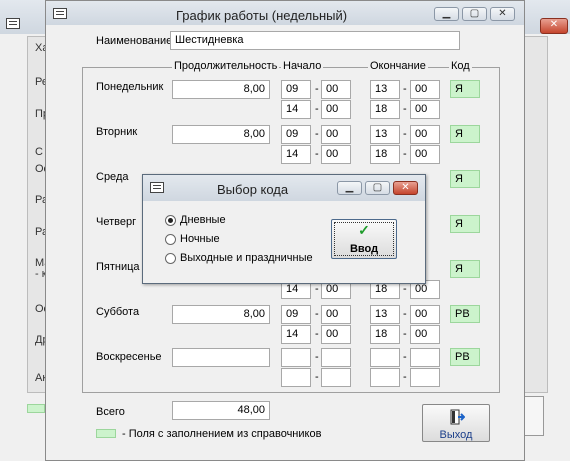 This screenshot has height=461, width=570. What do you see at coordinates (118, 312) in the screenshot?
I see `day-label: Суббота` at bounding box center [118, 312].